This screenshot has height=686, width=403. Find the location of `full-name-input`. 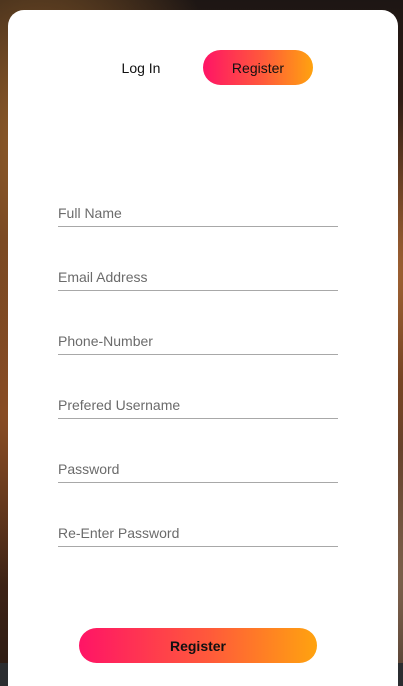

full-name-input is located at coordinates (198, 213).